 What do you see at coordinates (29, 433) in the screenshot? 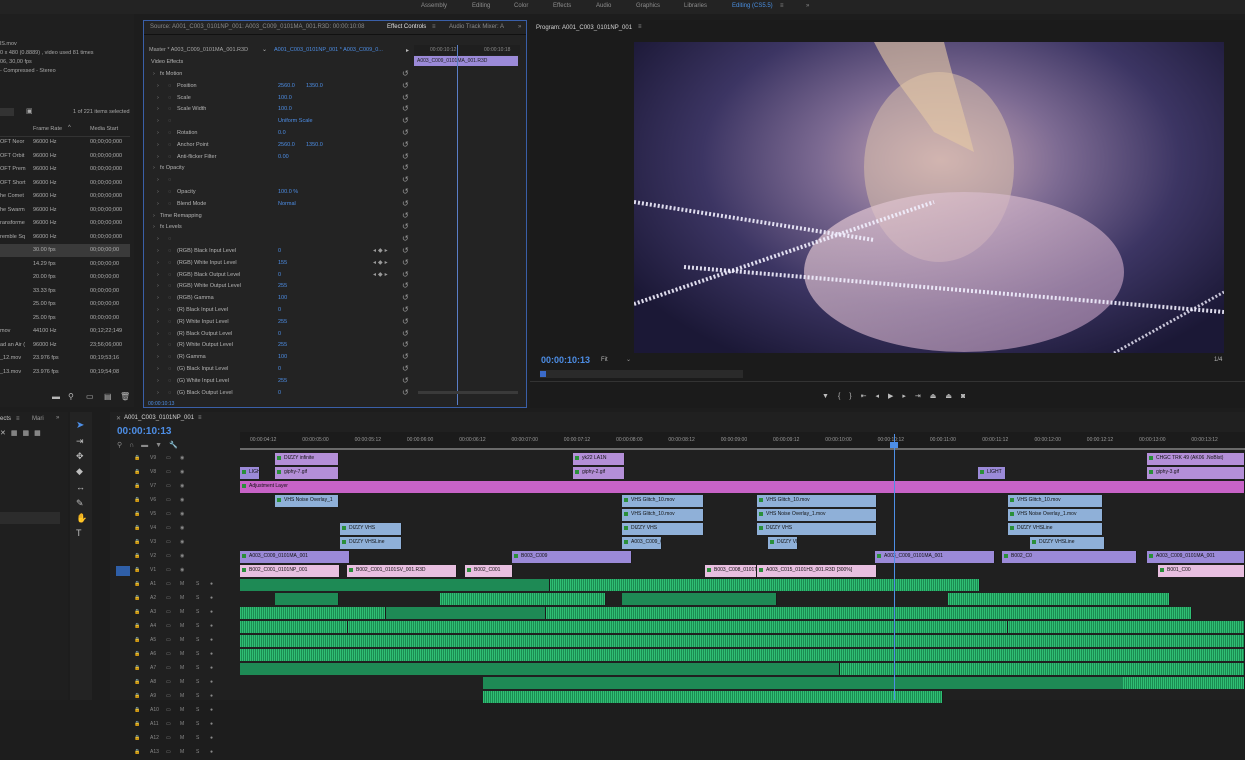
I see `grid-icon: ▦` at bounding box center [29, 433].